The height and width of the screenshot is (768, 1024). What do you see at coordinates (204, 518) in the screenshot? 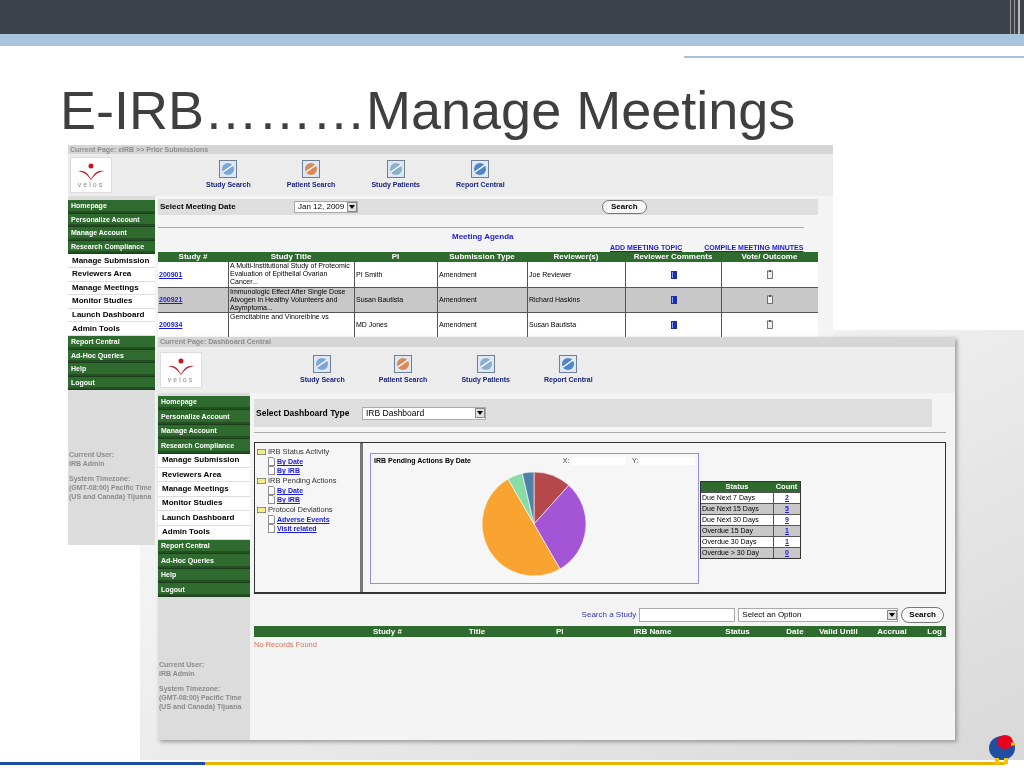
I see `menu-item: Launch Dashboard` at bounding box center [204, 518].